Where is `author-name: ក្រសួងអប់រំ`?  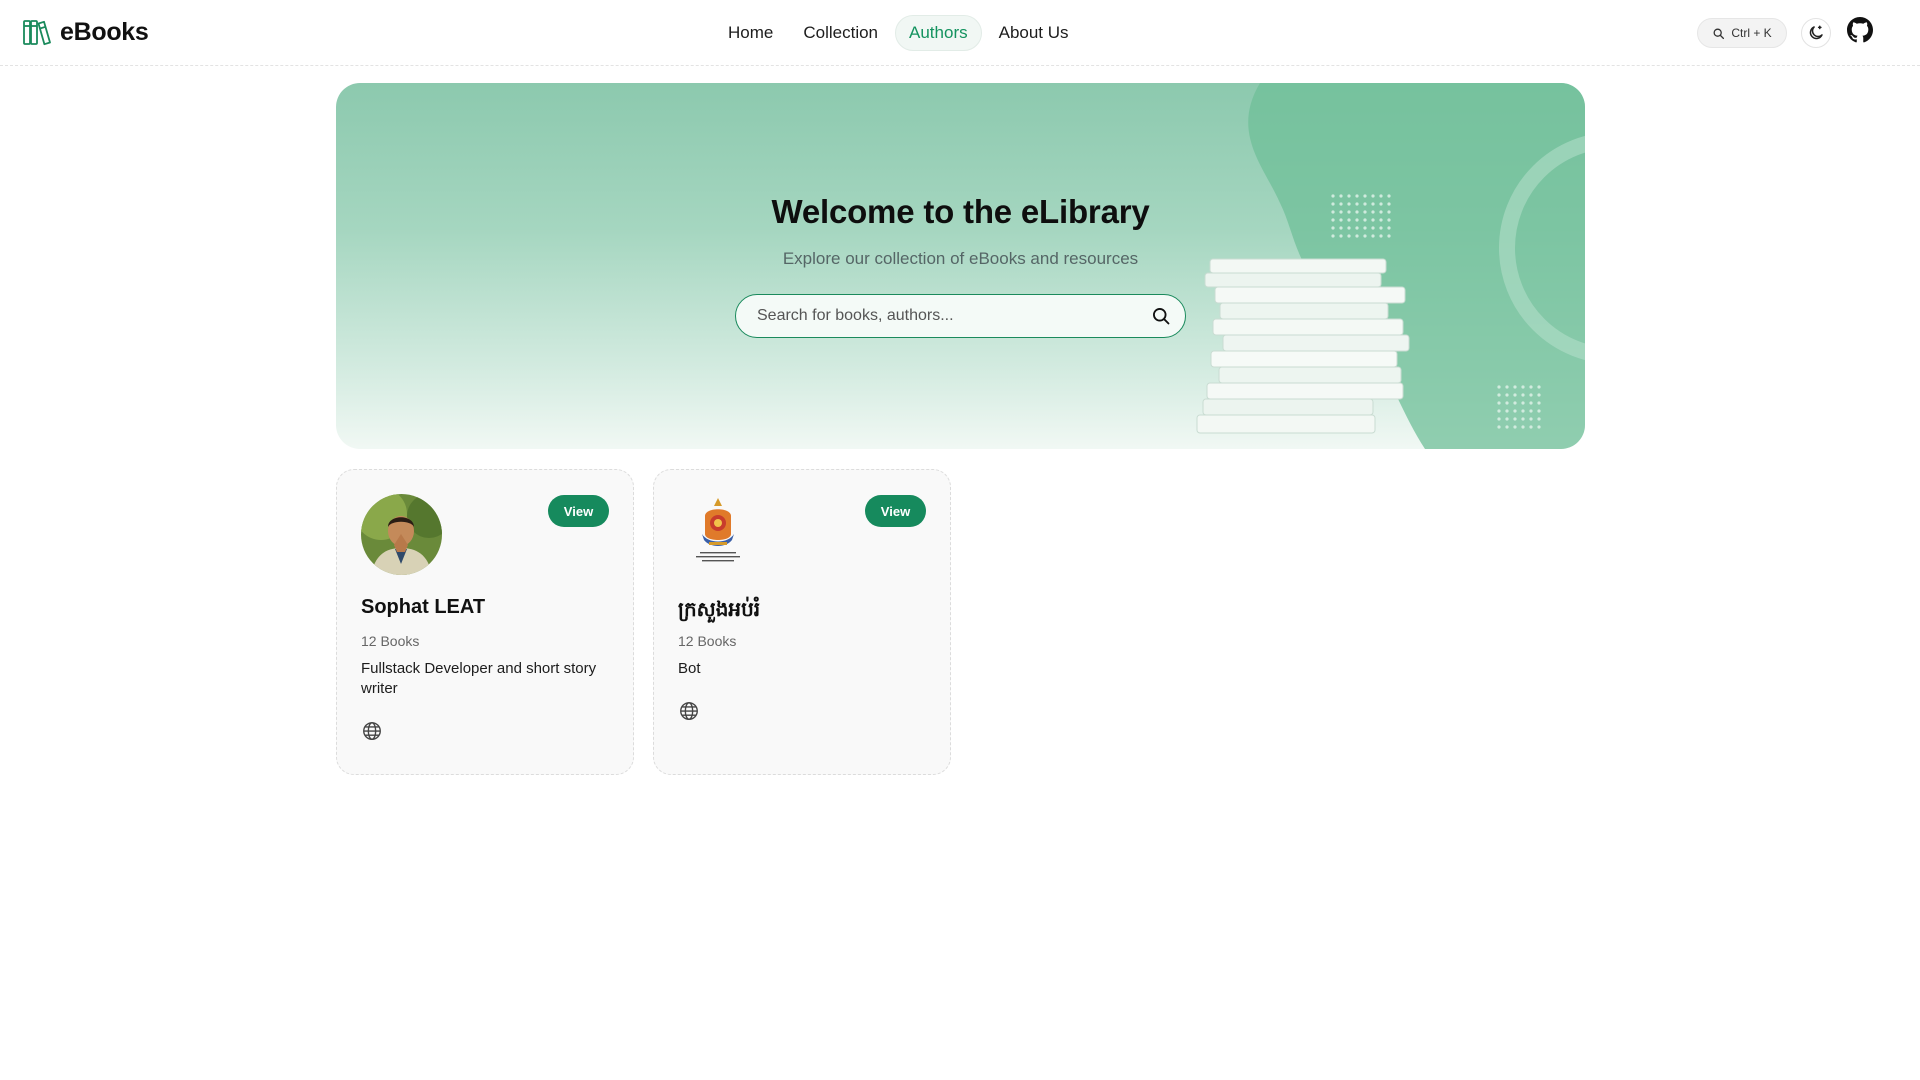 author-name: ក្រសួងអប់រំ is located at coordinates (719, 610).